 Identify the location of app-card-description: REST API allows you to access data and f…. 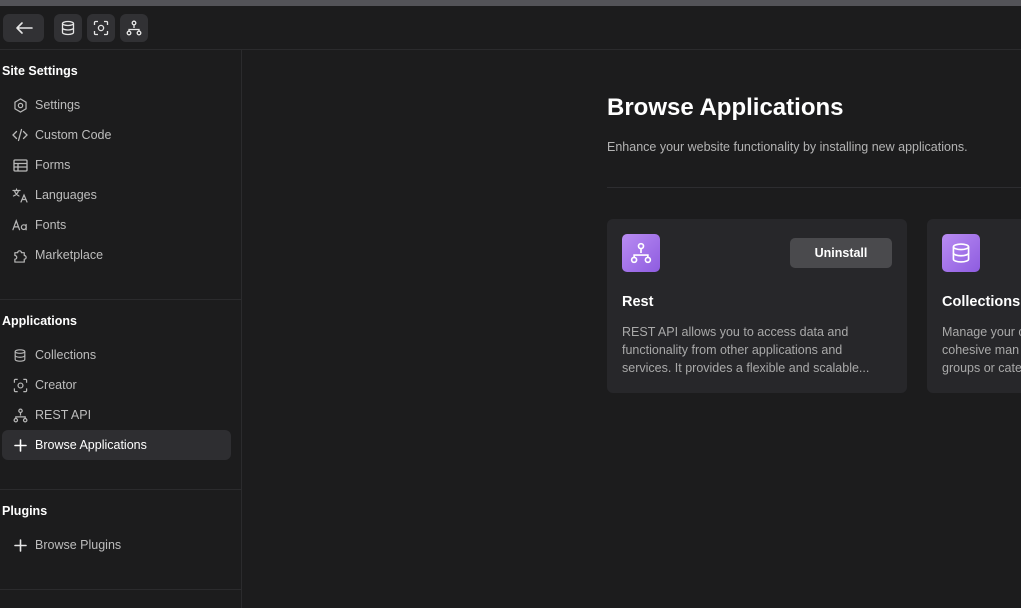
(757, 350).